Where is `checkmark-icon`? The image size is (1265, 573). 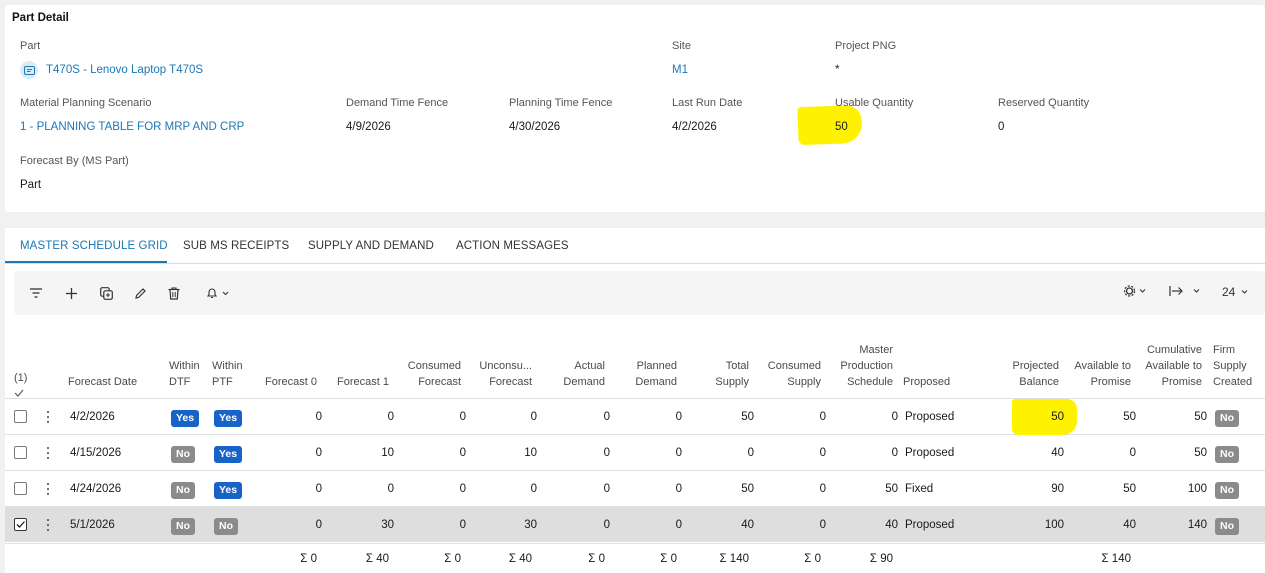 checkmark-icon is located at coordinates (20, 524).